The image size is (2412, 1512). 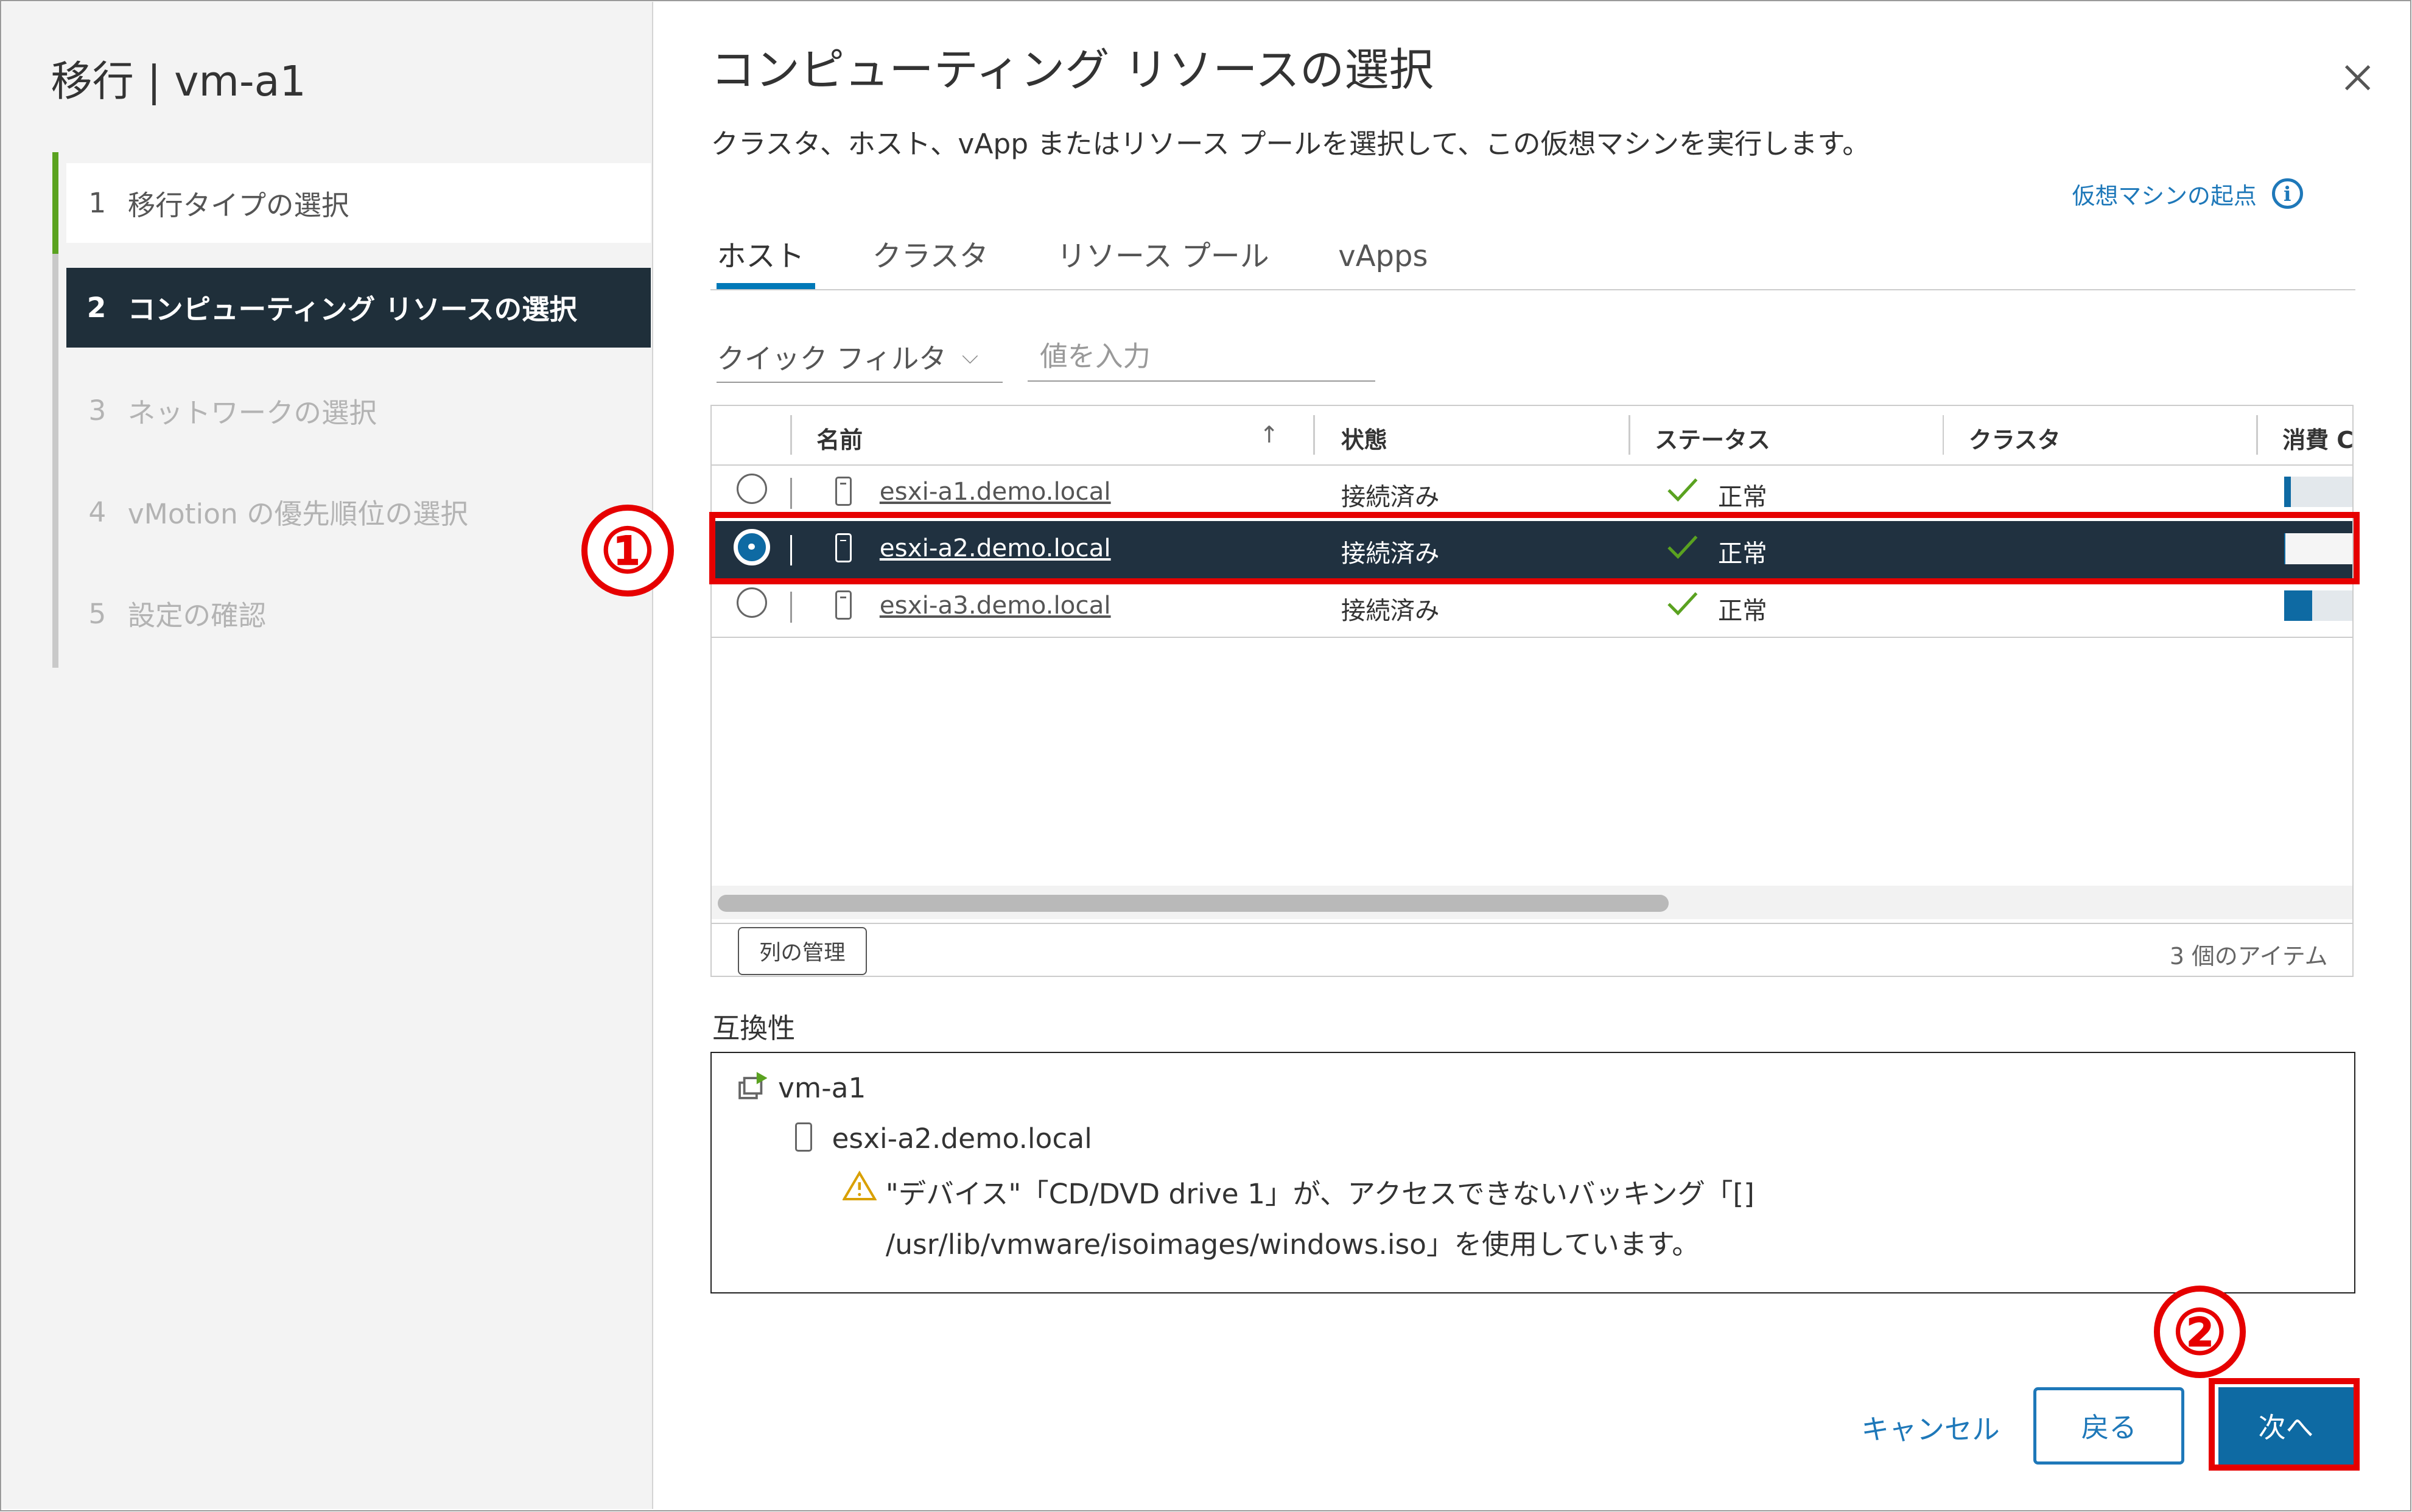 I want to click on manage-columns-button: 列の管理, so click(x=802, y=951).